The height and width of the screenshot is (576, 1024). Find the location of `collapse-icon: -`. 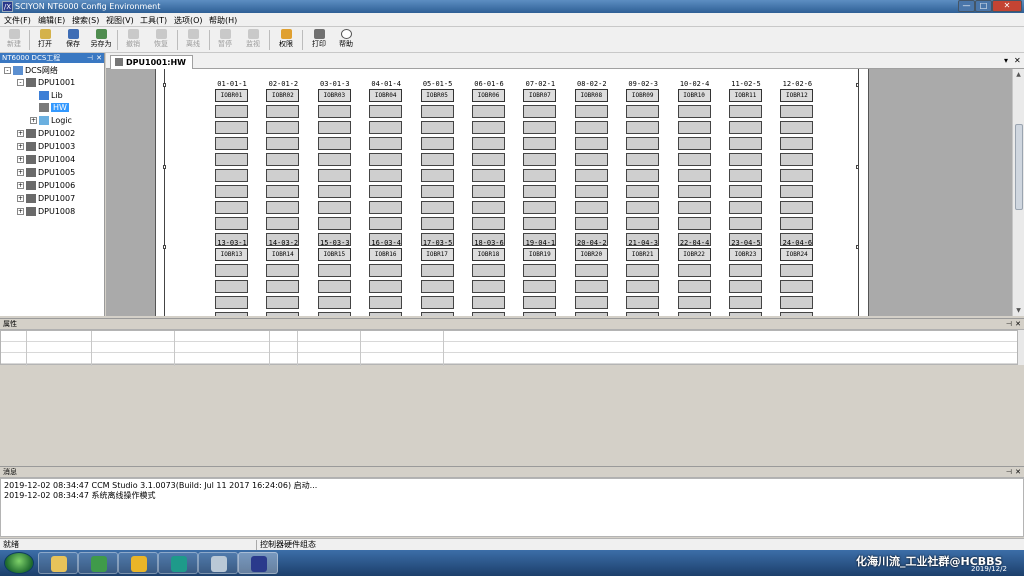

collapse-icon: - is located at coordinates (7, 70).